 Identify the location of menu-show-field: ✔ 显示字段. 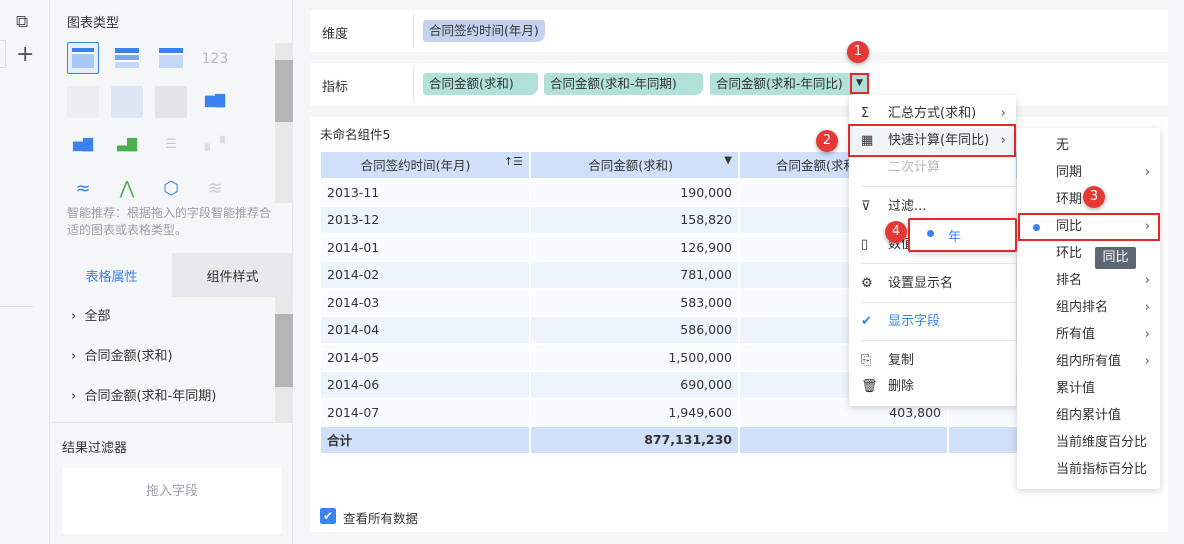
(932, 322).